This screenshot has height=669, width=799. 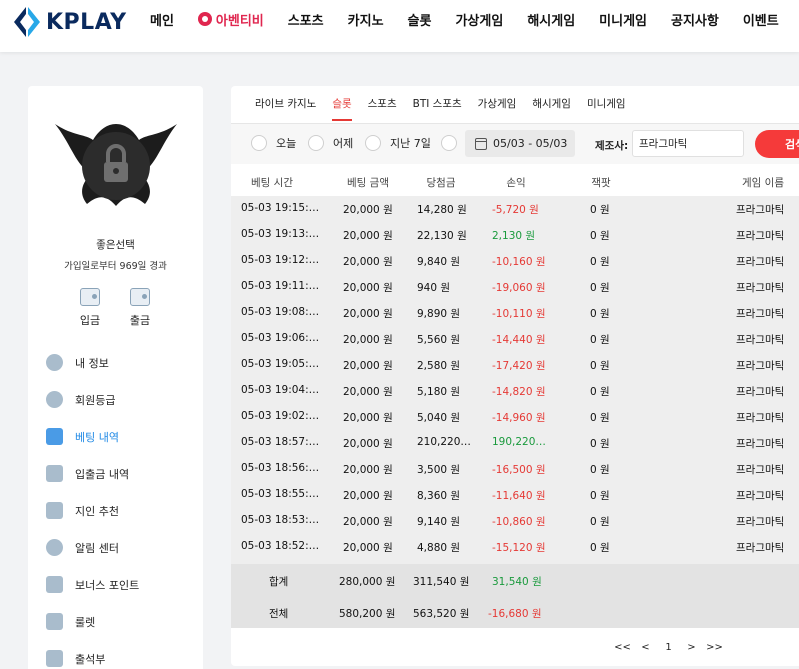 I want to click on radio-last-7-days: 지난 7일, so click(x=398, y=143).